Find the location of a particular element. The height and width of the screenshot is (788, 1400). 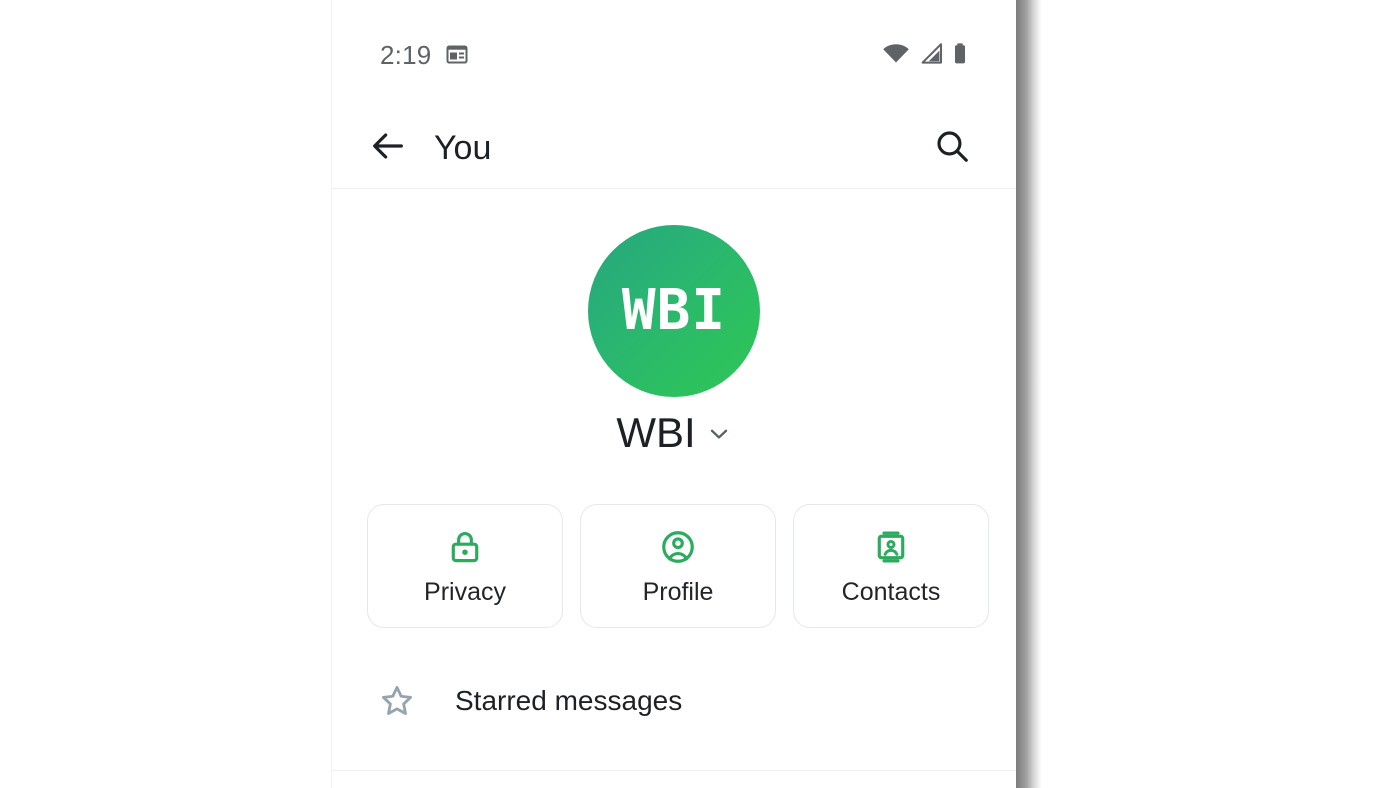

star-outline-icon is located at coordinates (397, 701).